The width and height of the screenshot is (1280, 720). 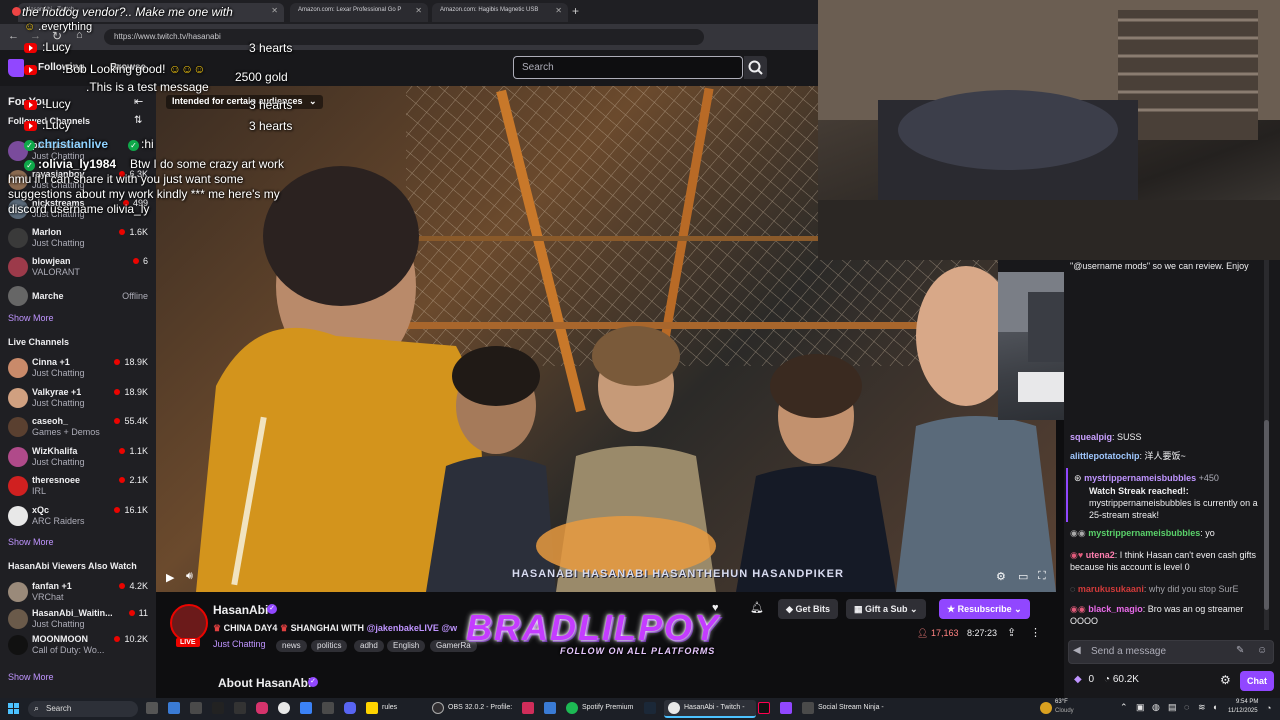 What do you see at coordinates (480, 709) in the screenshot?
I see `taskbar-item: OBS 32.0.2 - Profile:` at bounding box center [480, 709].